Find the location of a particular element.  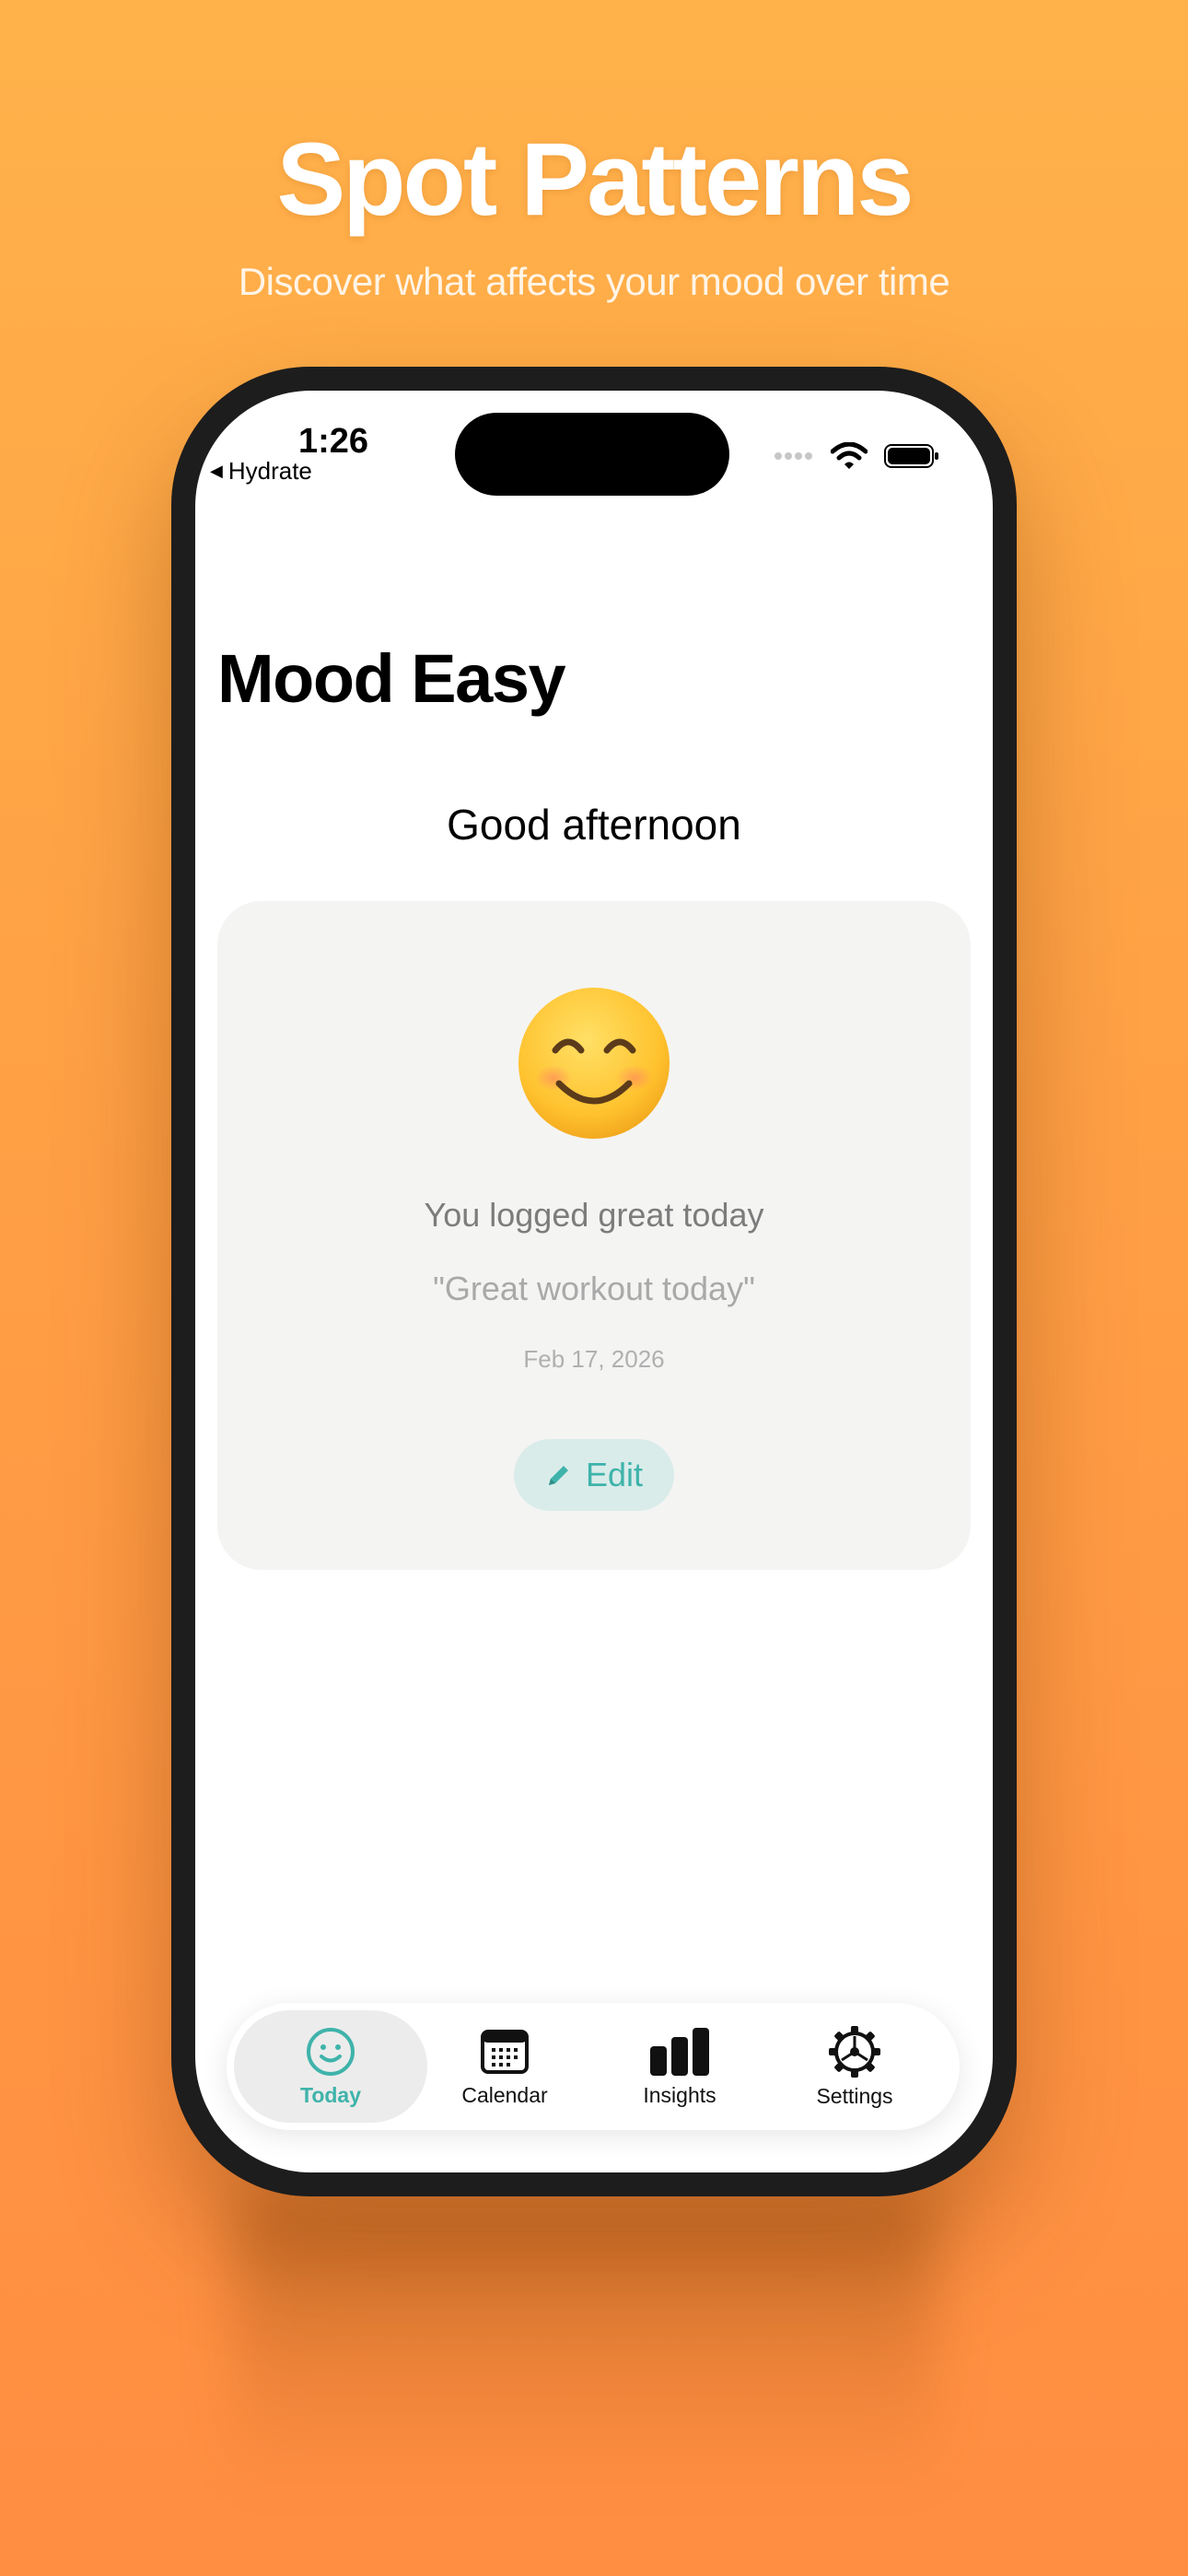

edit-button-label: Edit is located at coordinates (614, 1474).